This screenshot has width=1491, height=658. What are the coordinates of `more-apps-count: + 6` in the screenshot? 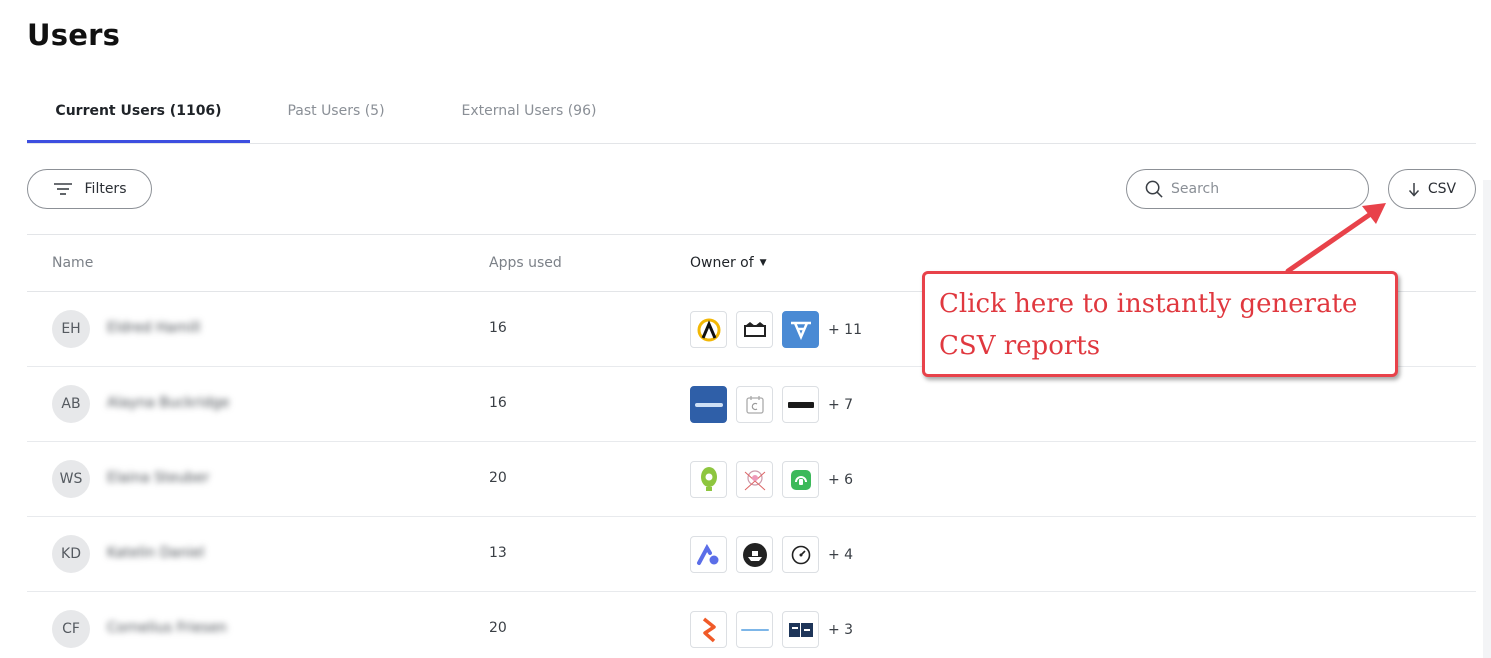 It's located at (840, 480).